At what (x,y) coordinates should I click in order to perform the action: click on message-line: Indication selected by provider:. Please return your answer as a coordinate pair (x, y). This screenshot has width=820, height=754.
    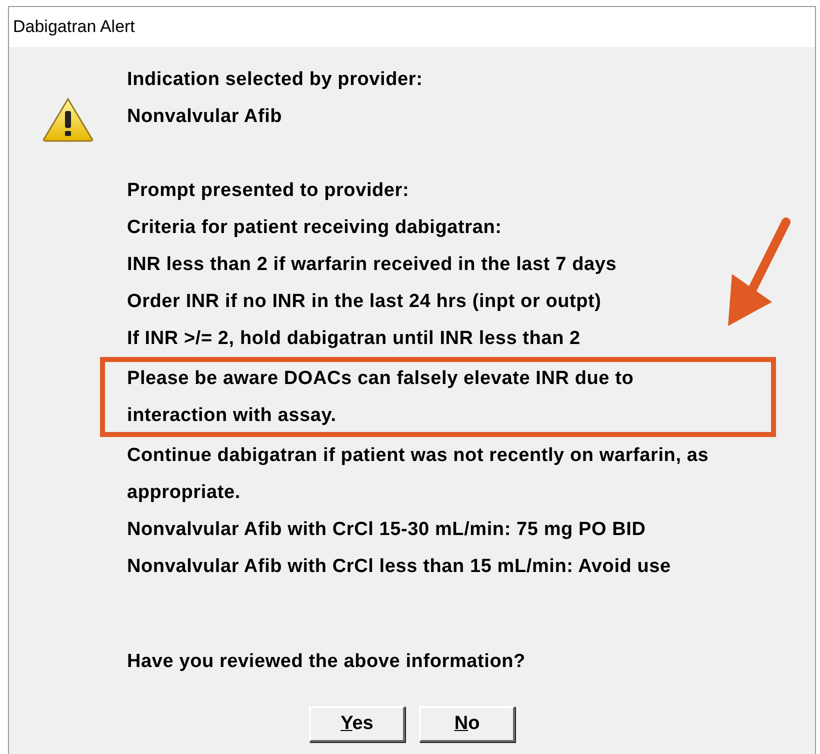
    Looking at the image, I should click on (275, 80).